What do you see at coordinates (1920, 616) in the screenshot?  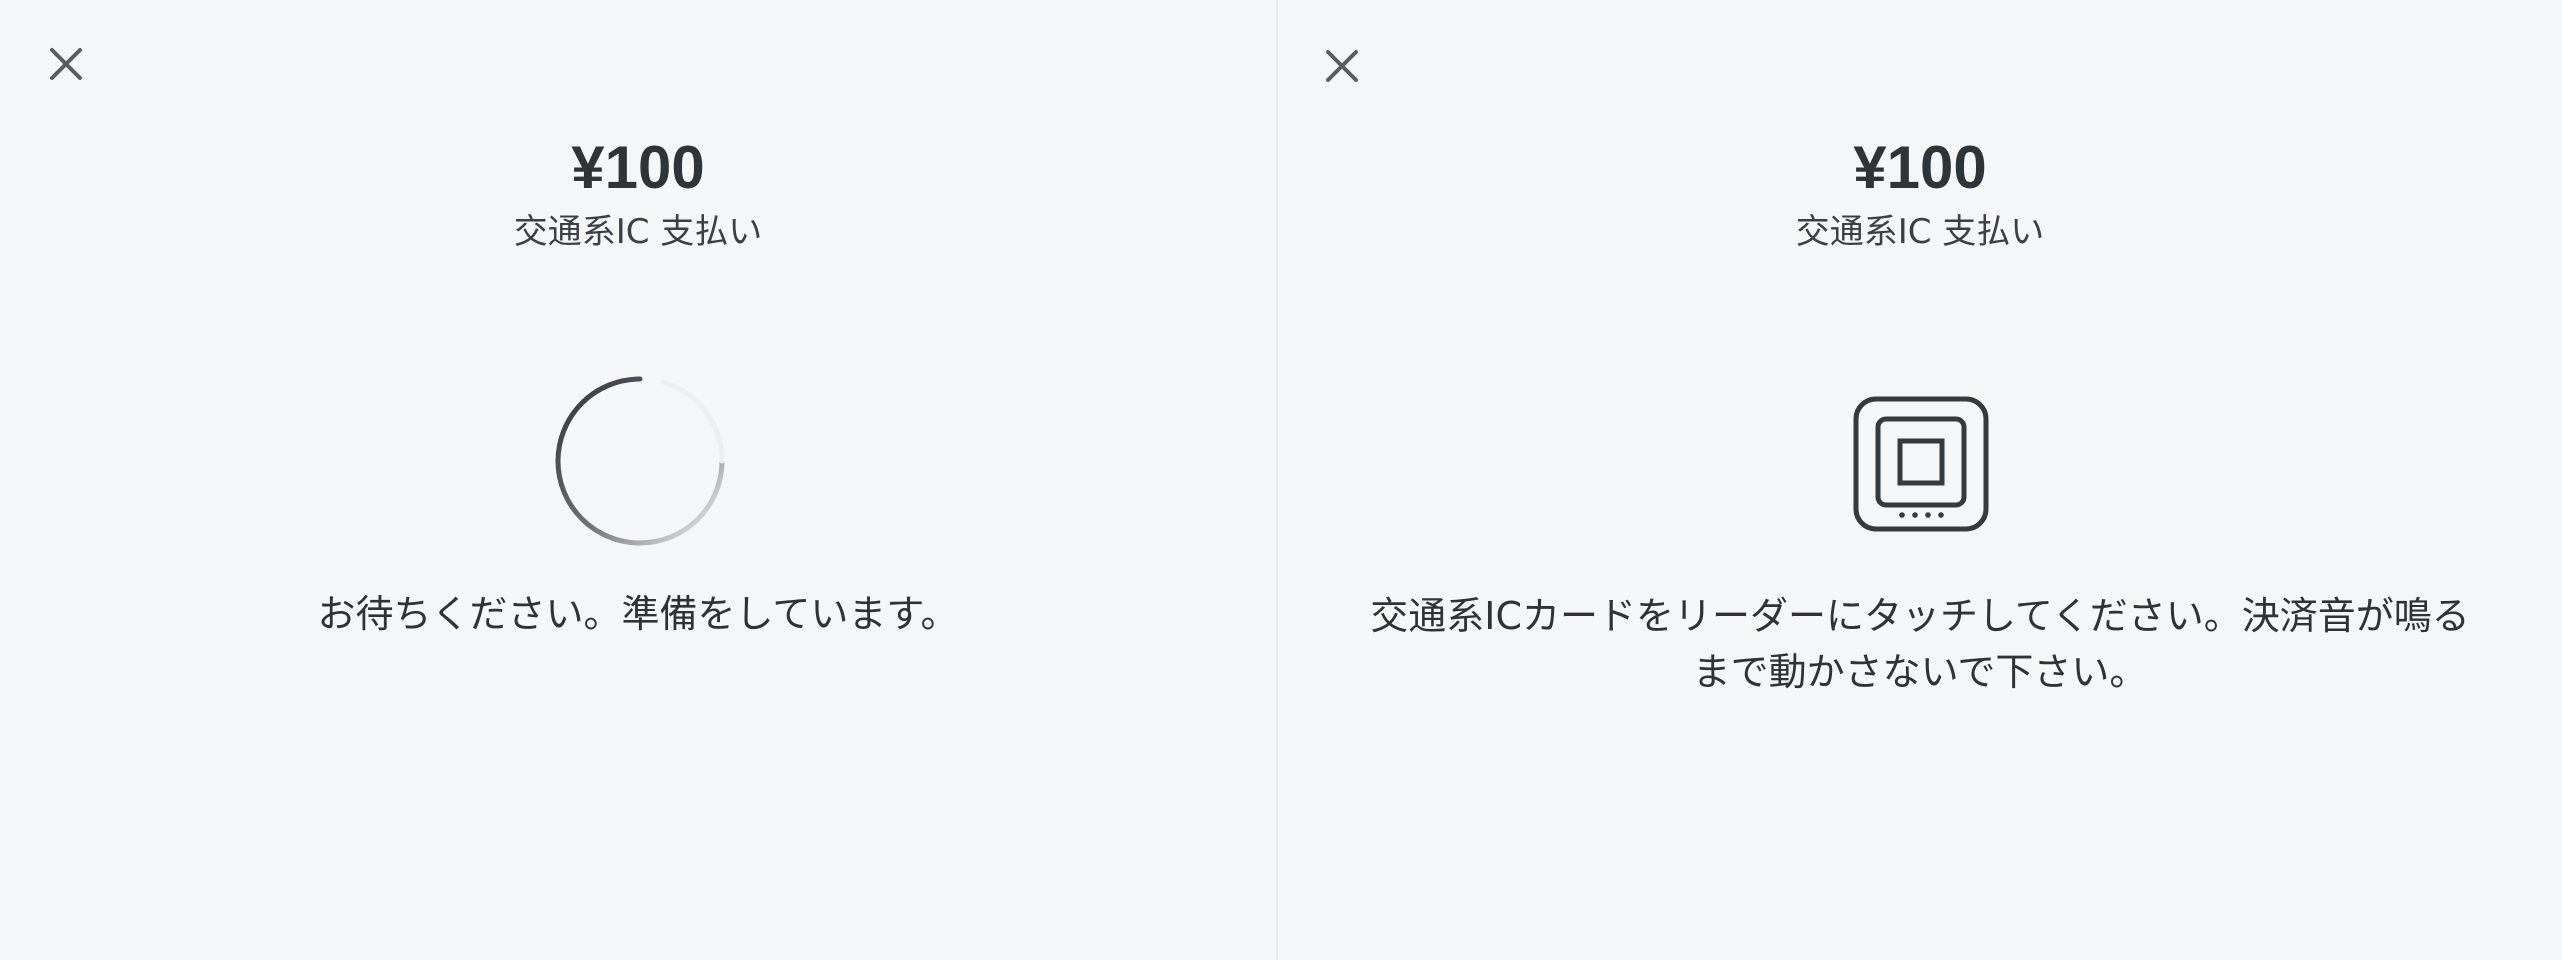 I see `instruction-line-1: 交通系ICカードをリーダーにタッチしてください。決済音が鳴る` at bounding box center [1920, 616].